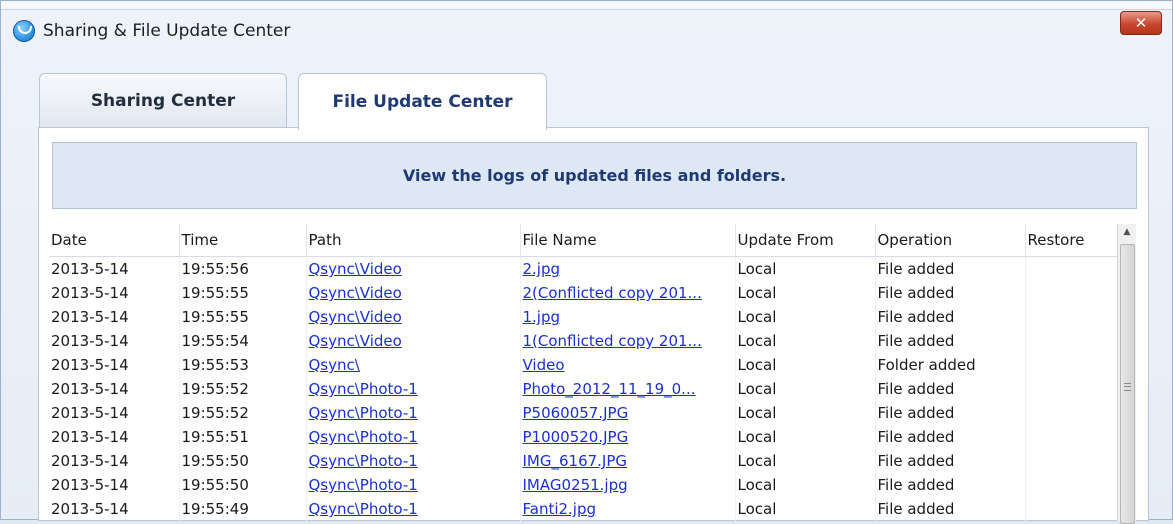 The image size is (1173, 524). What do you see at coordinates (243, 437) in the screenshot?
I see `cell-time: 19:55:51` at bounding box center [243, 437].